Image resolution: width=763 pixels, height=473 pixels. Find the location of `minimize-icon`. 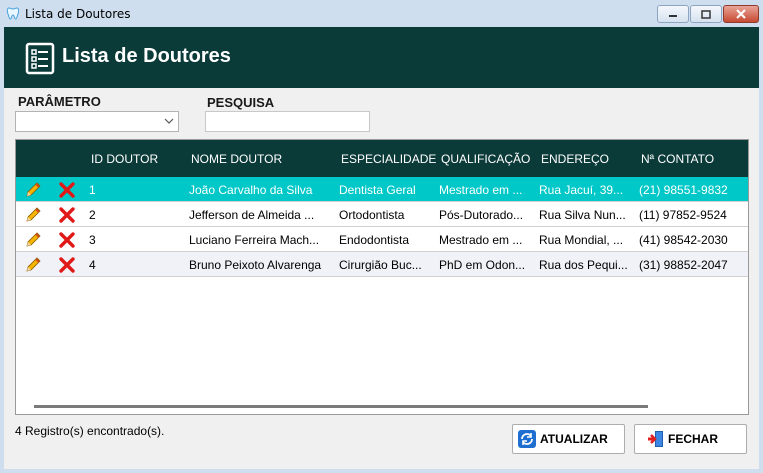

minimize-icon is located at coordinates (673, 16).